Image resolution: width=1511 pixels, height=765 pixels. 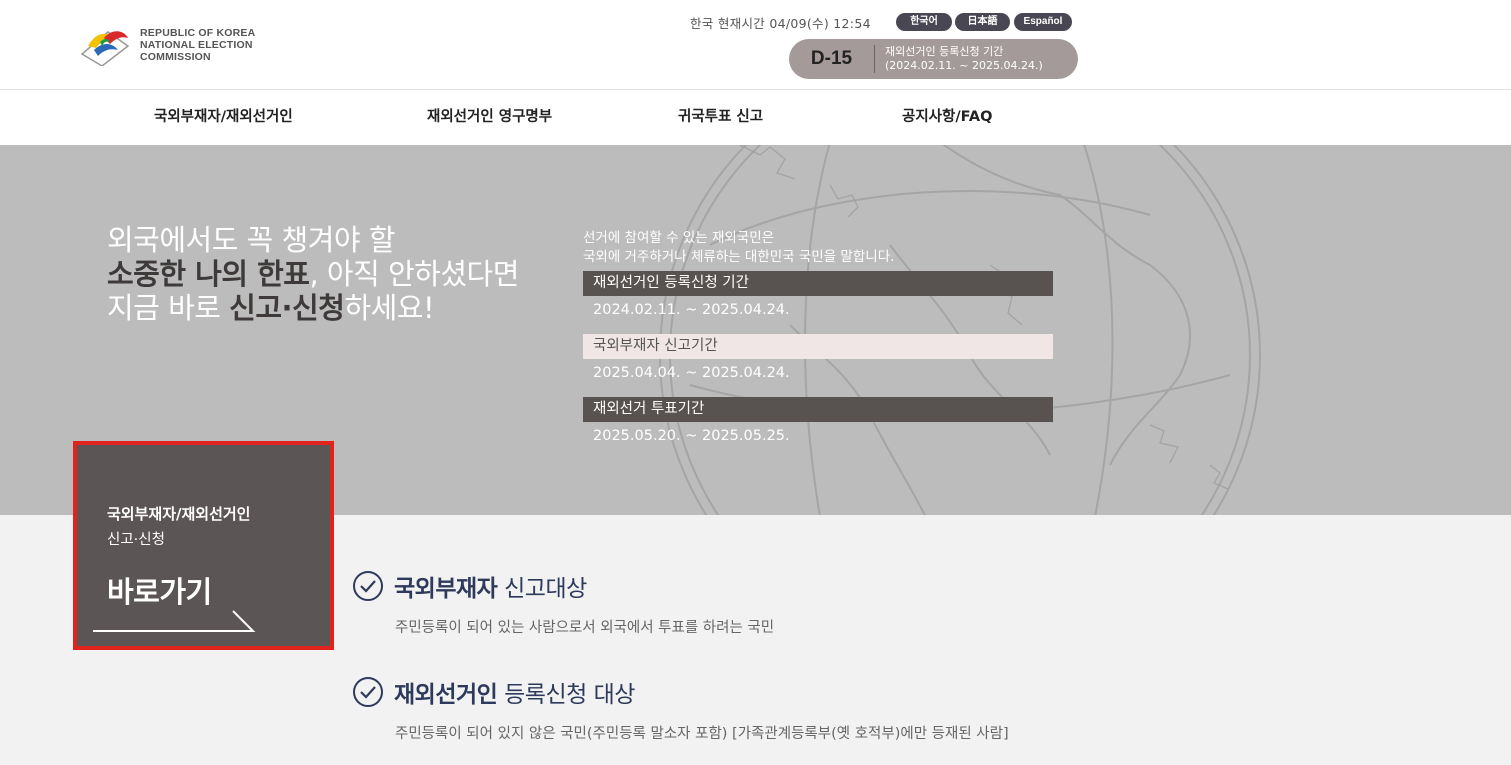 I want to click on period-date-voting: 2025.05.20. ~ 2025.05.25., so click(x=691, y=436).